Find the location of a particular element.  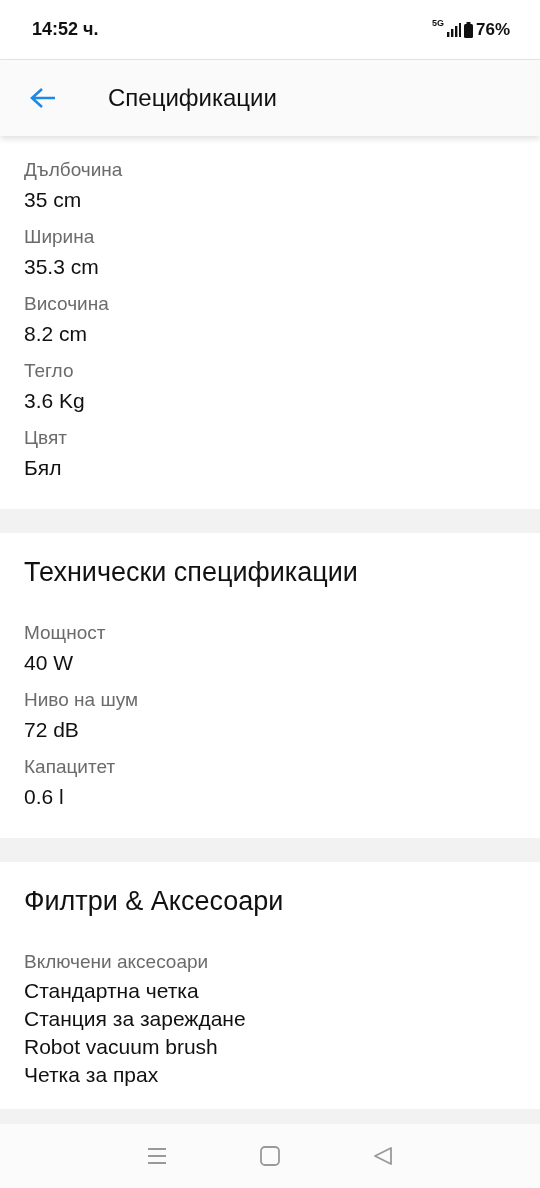

back-triangle-icon is located at coordinates (383, 1156).